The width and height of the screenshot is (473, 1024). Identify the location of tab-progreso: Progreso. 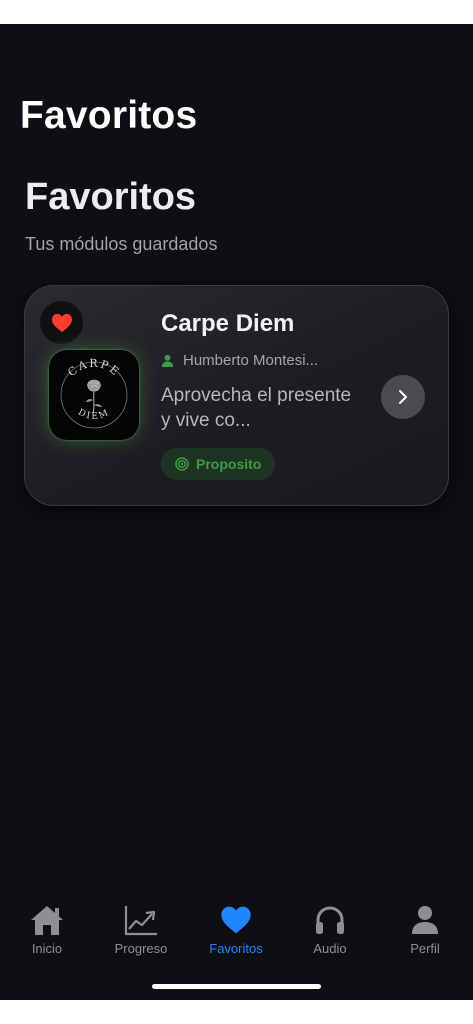
(141, 930).